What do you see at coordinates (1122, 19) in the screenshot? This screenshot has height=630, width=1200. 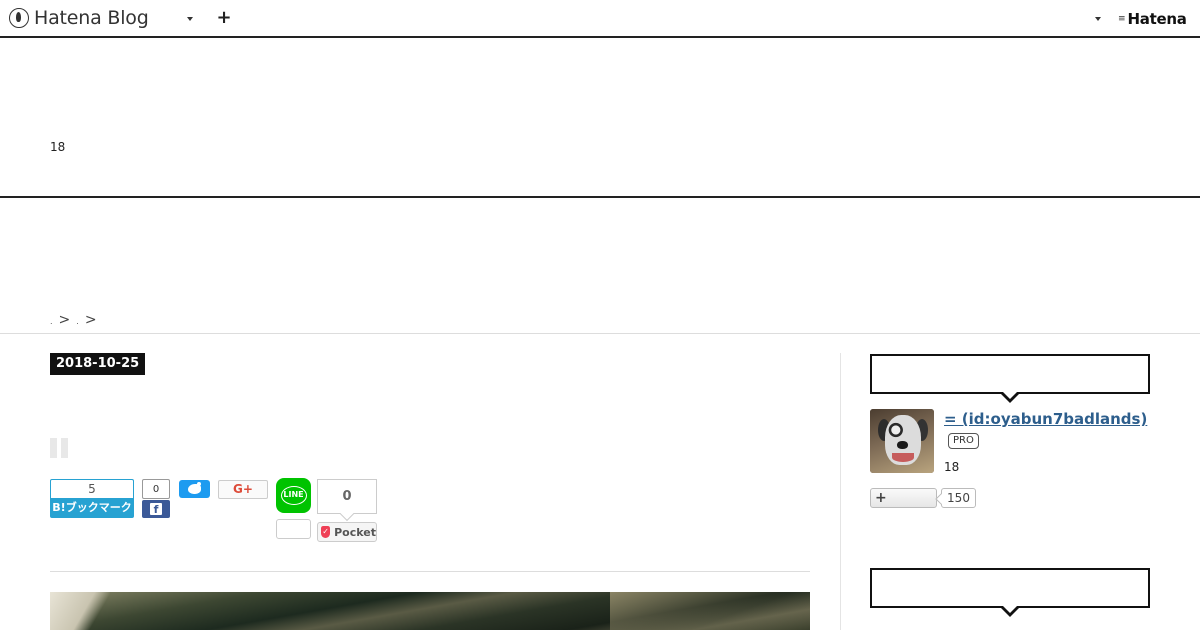 I see `hatena-logo-icon: ≡` at bounding box center [1122, 19].